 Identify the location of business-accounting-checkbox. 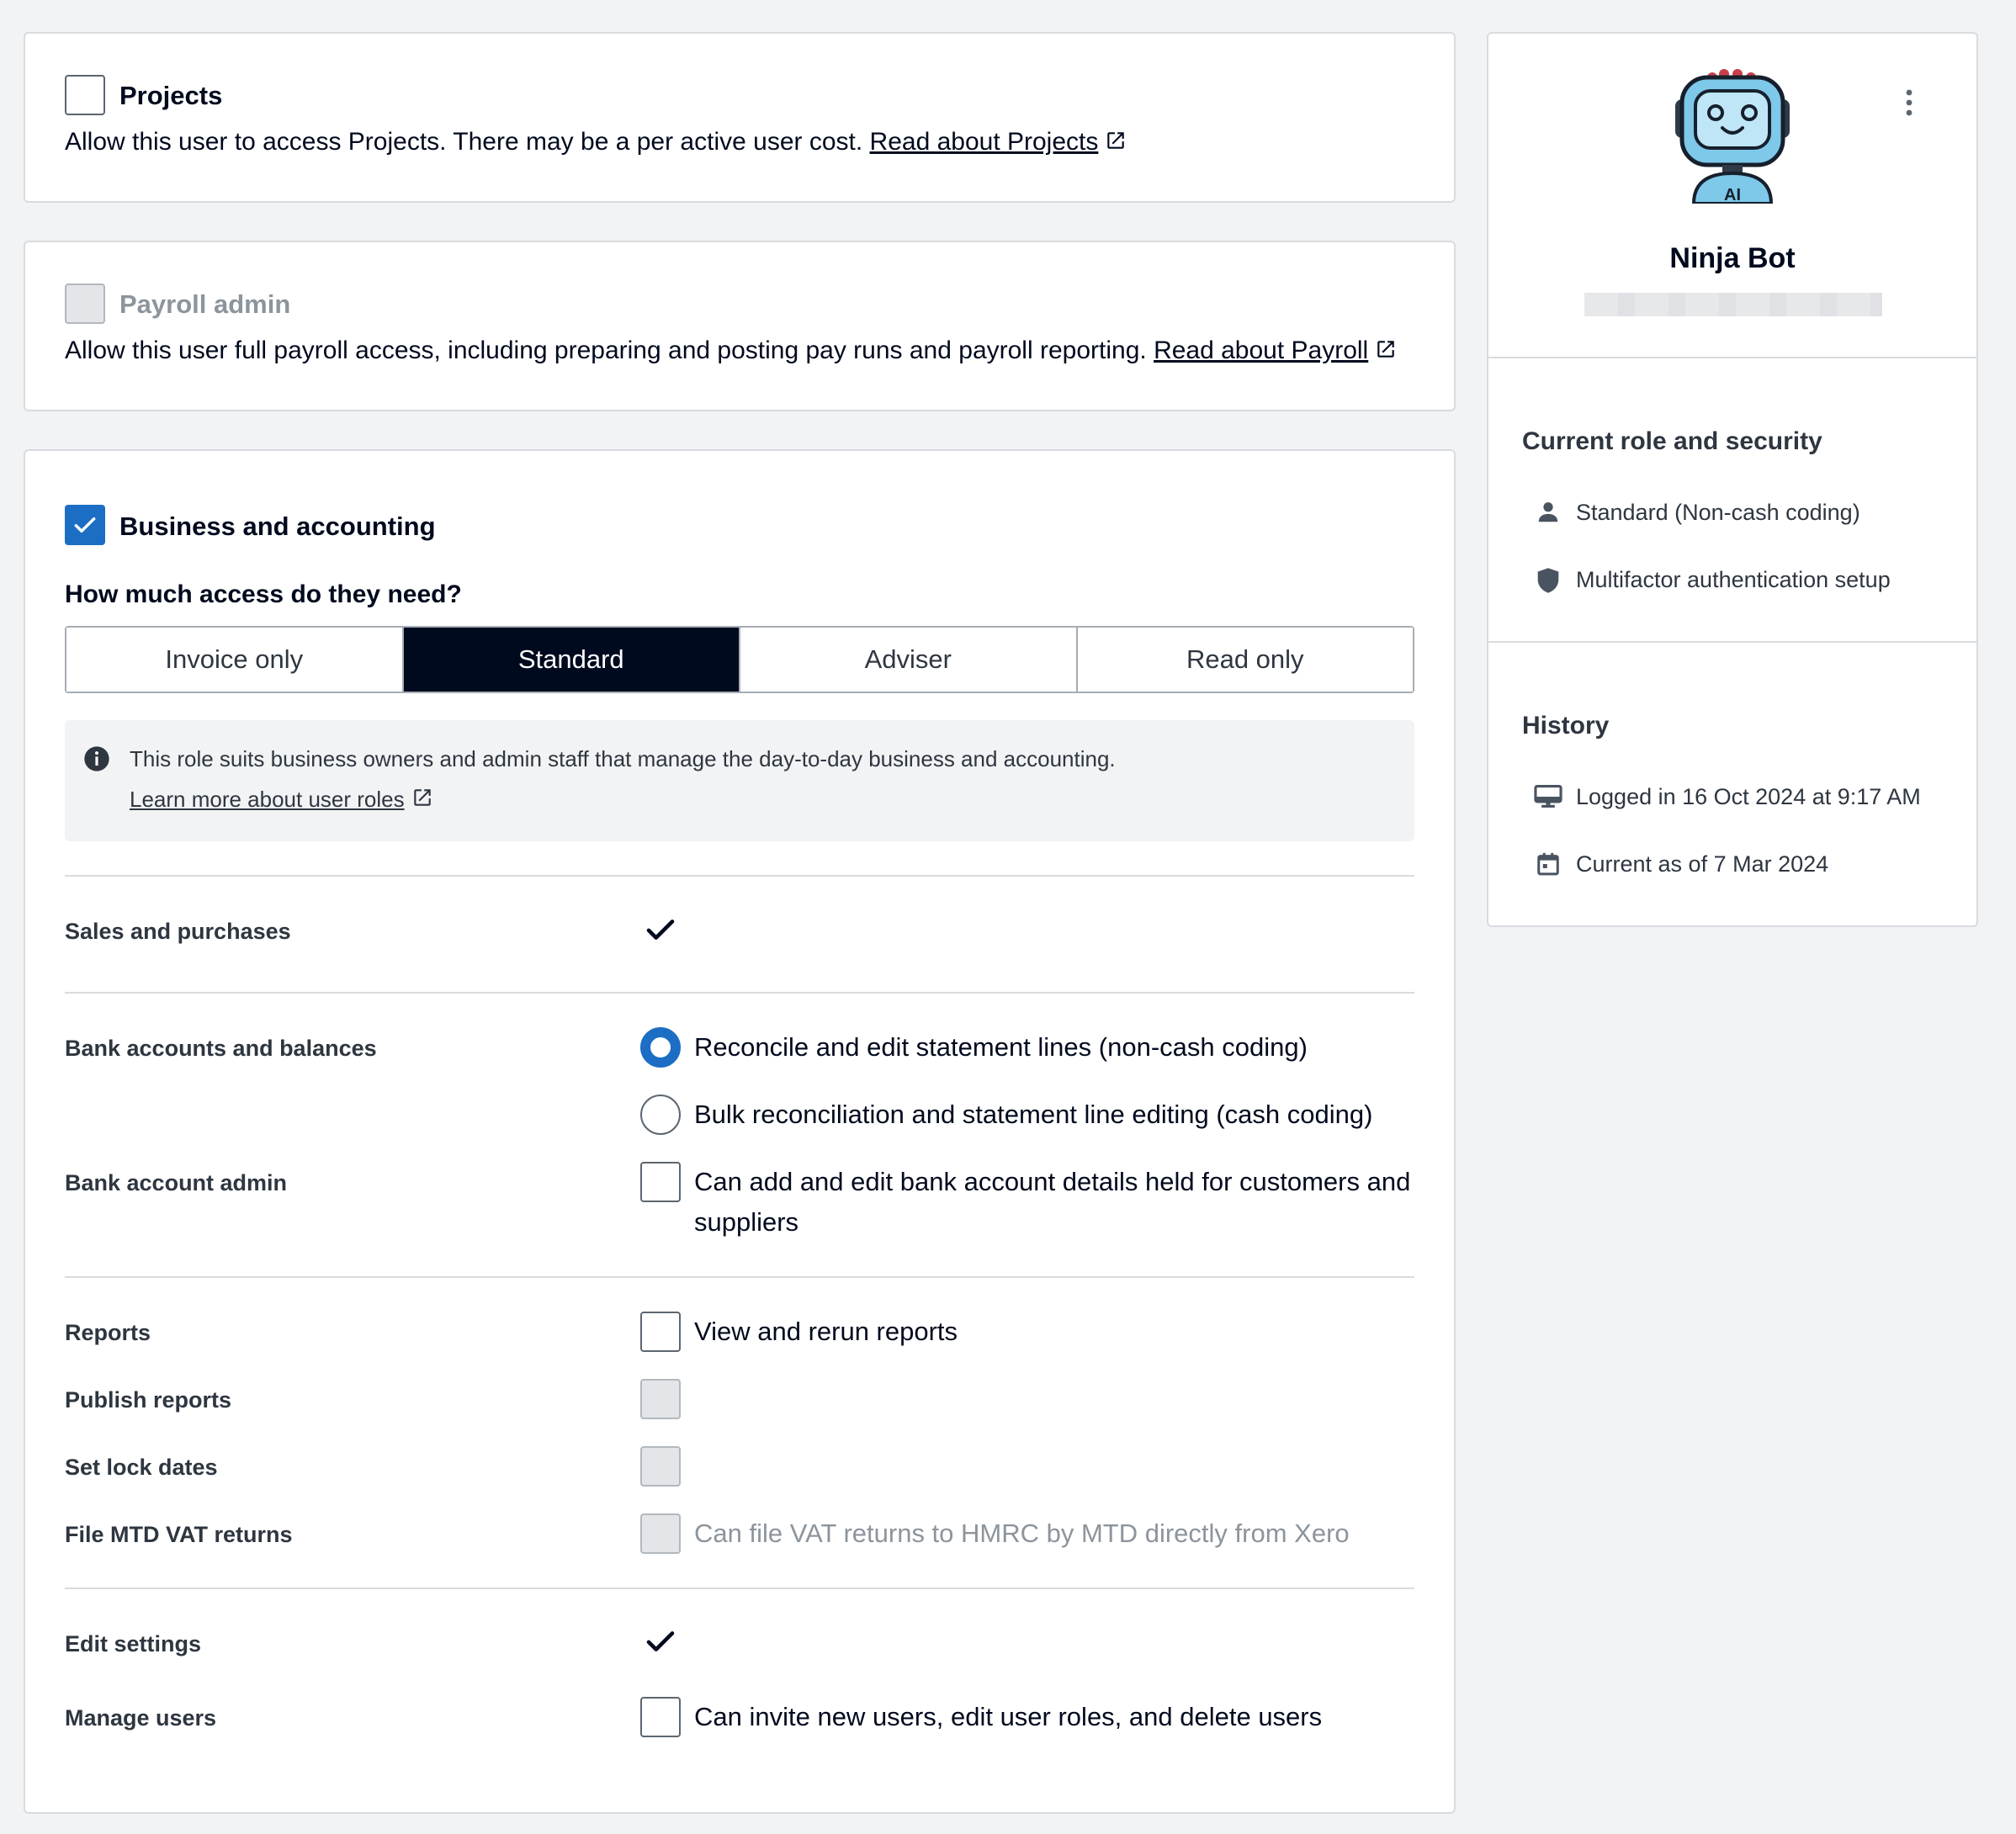
(85, 525).